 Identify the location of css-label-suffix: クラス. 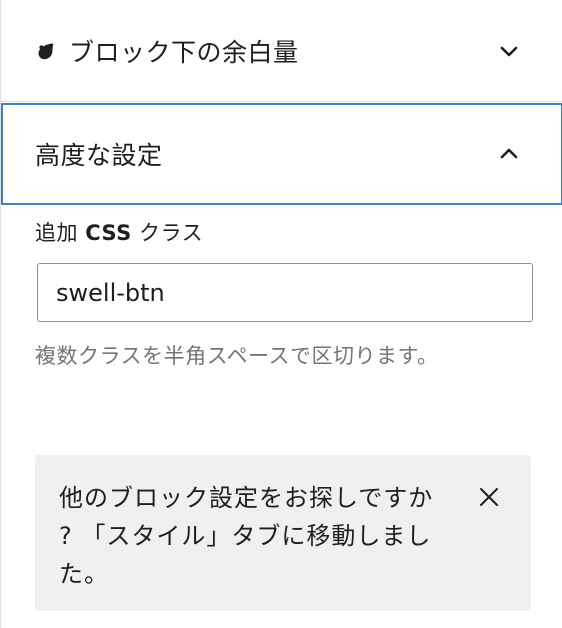
(171, 233).